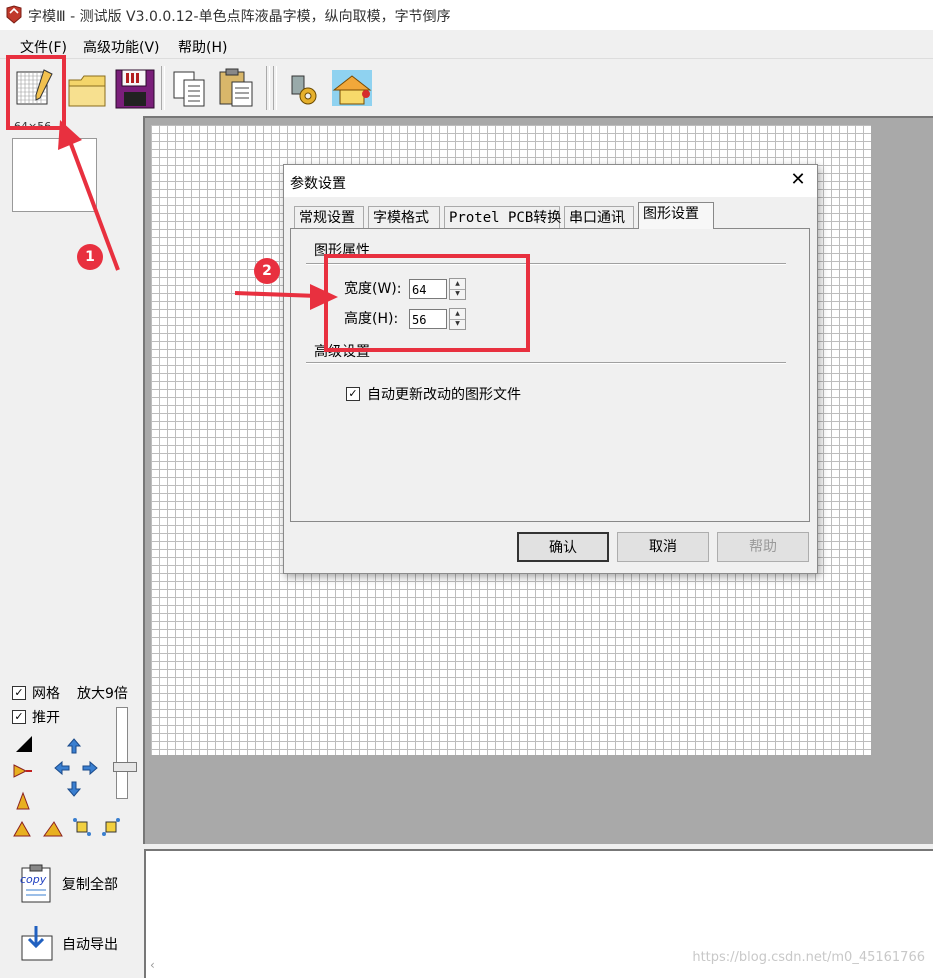 The image size is (933, 978). What do you see at coordinates (676, 215) in the screenshot?
I see `tab-graphic-settings: 图形设置` at bounding box center [676, 215].